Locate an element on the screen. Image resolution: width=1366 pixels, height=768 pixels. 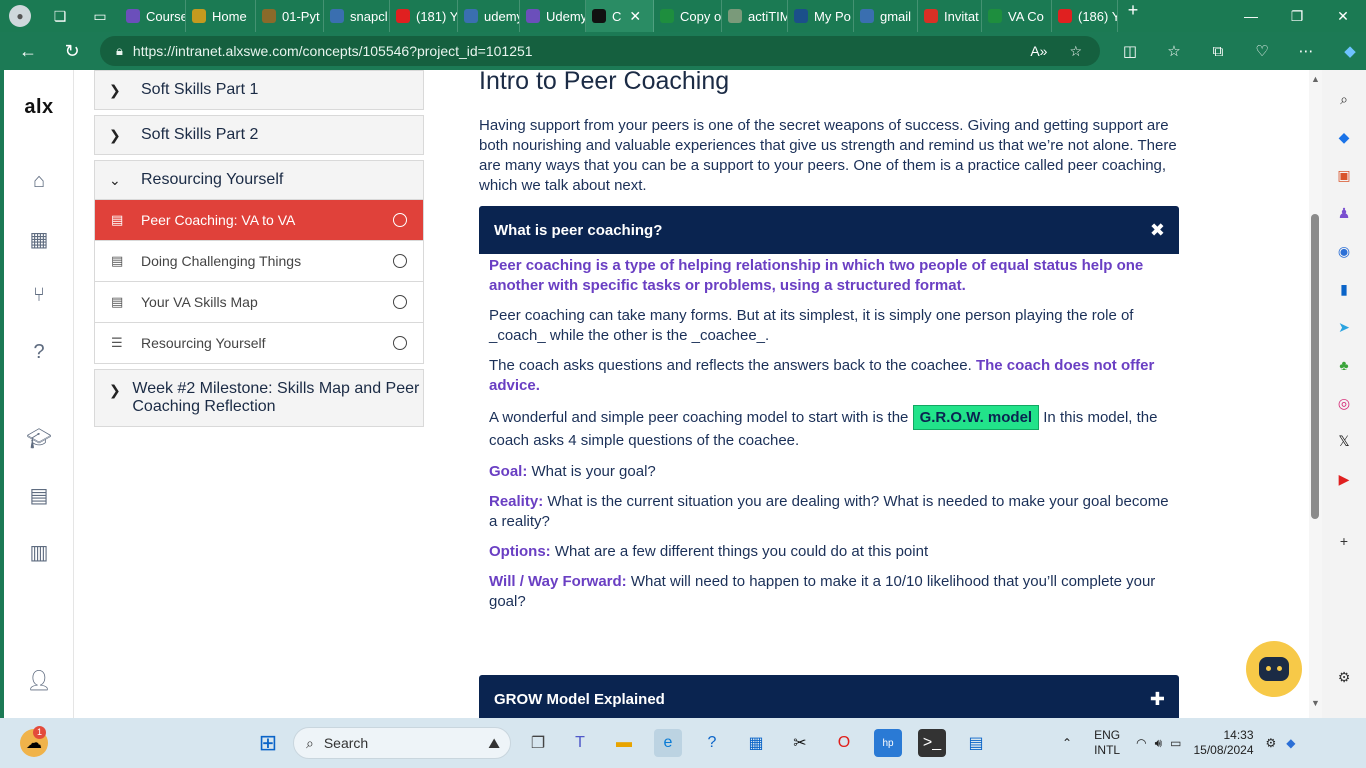
tab-python: 01-Pyt is located at coordinates (290, 16).